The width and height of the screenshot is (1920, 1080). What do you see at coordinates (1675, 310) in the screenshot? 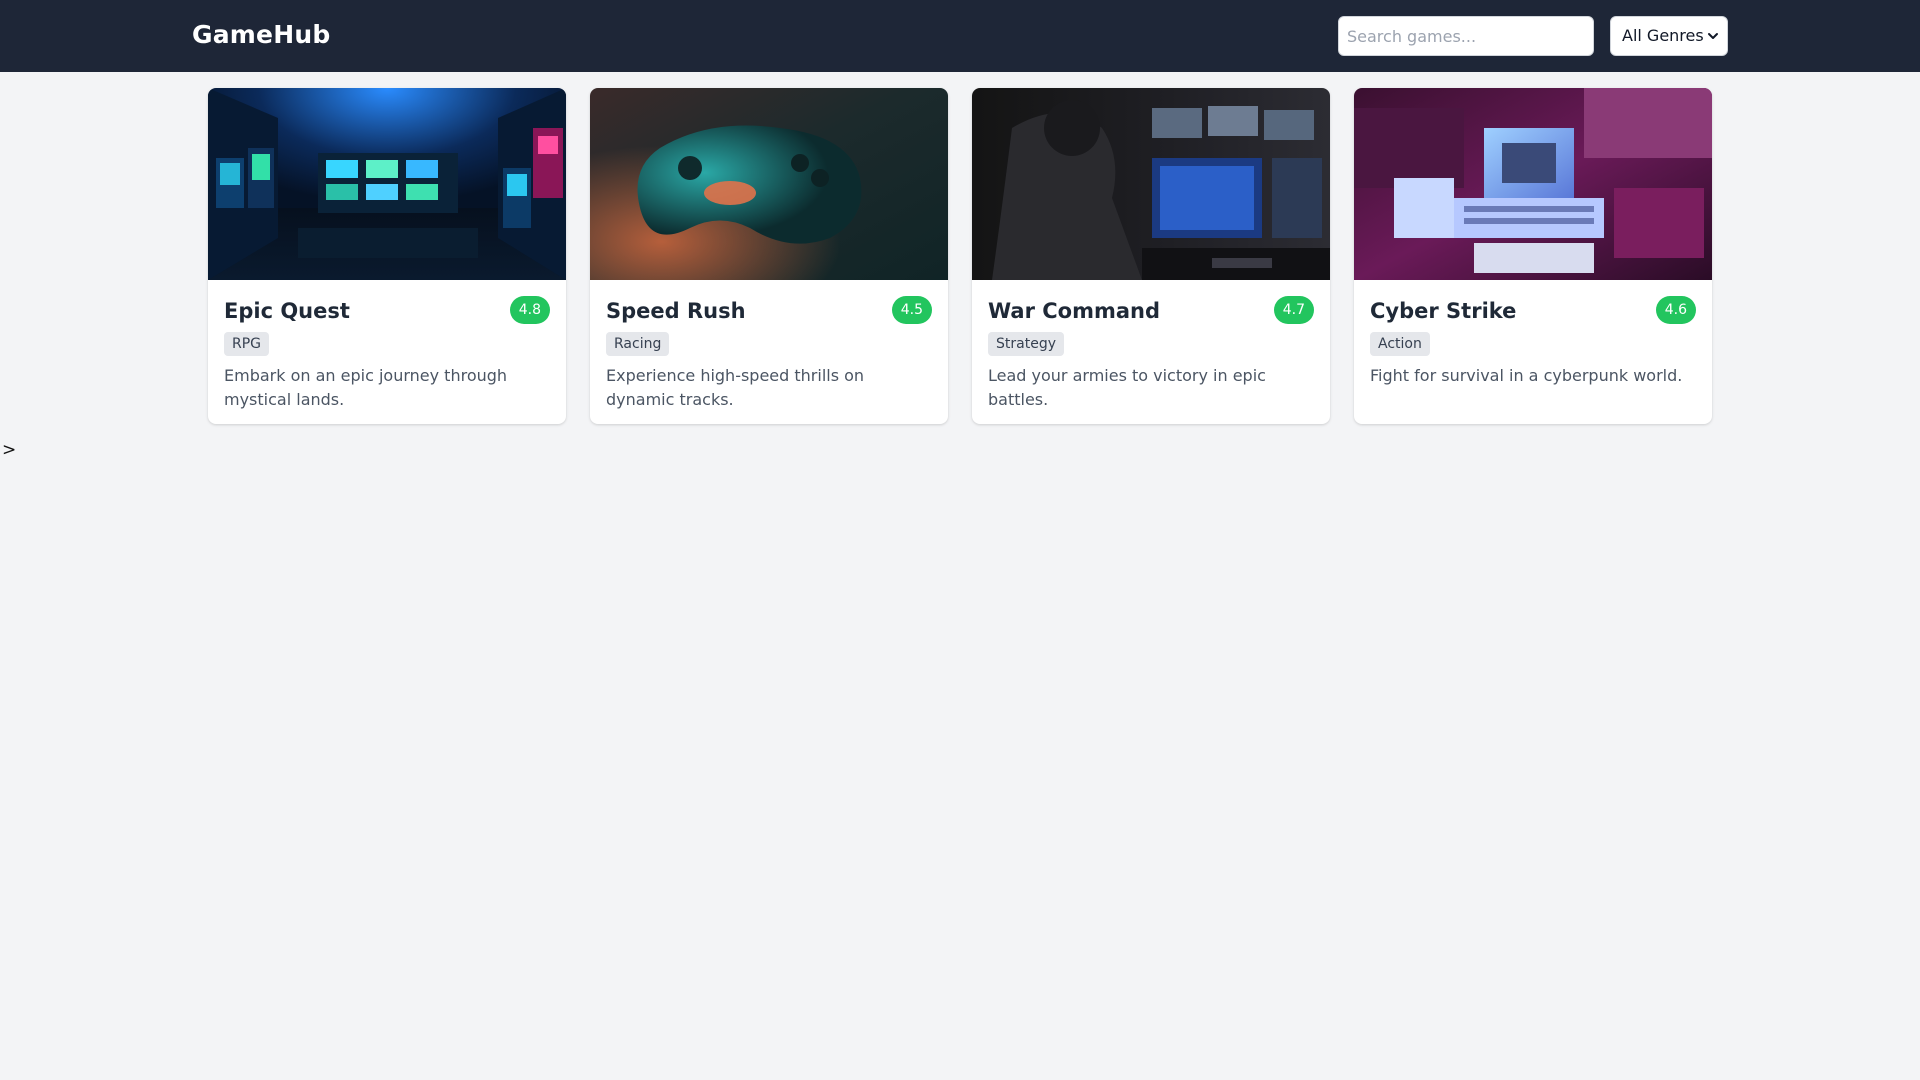
I see `rating-badge: 4.6` at bounding box center [1675, 310].